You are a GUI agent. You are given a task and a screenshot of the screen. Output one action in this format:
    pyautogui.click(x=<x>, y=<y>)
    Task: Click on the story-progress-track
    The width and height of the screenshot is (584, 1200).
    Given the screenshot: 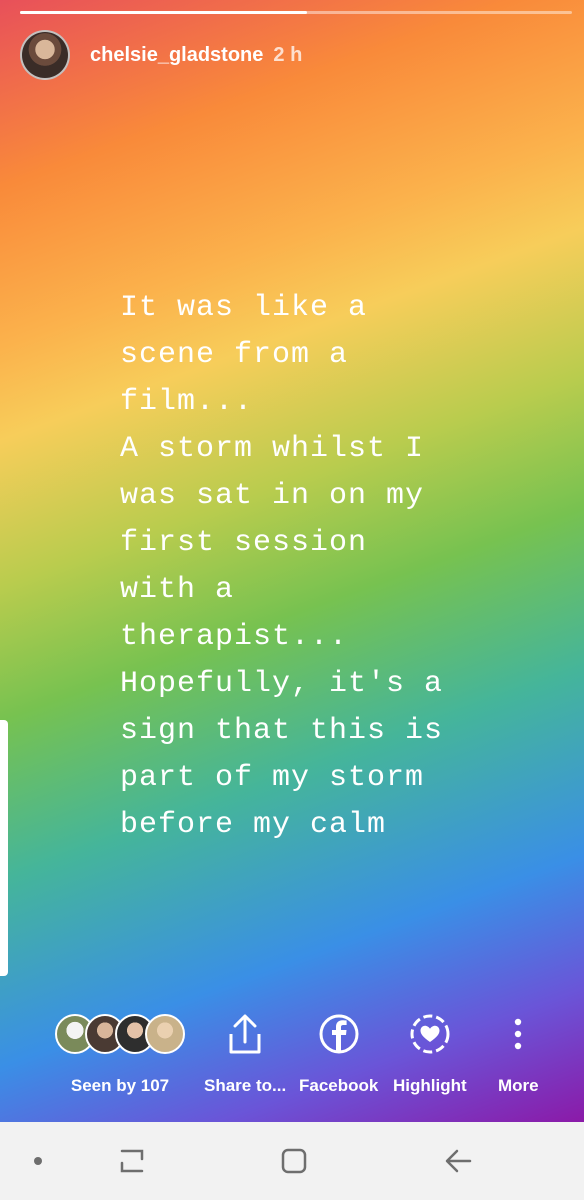 What is the action you would take?
    pyautogui.click(x=296, y=12)
    